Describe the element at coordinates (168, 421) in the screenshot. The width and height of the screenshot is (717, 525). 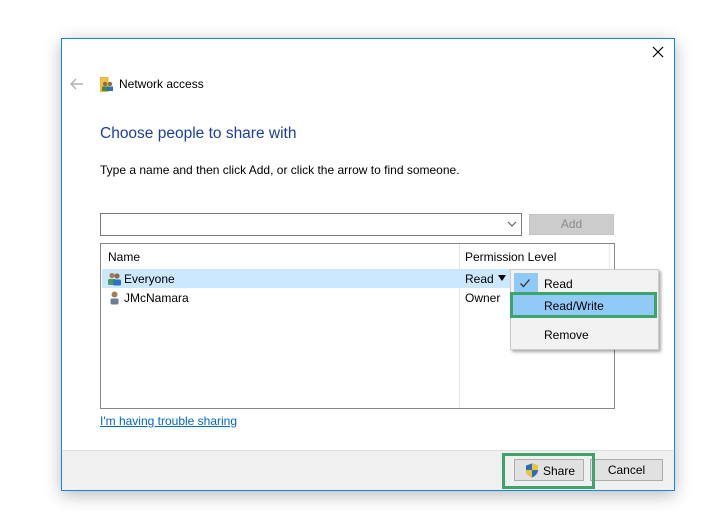
I see `trouble-sharing-link: I'm having trouble sharing` at that location.